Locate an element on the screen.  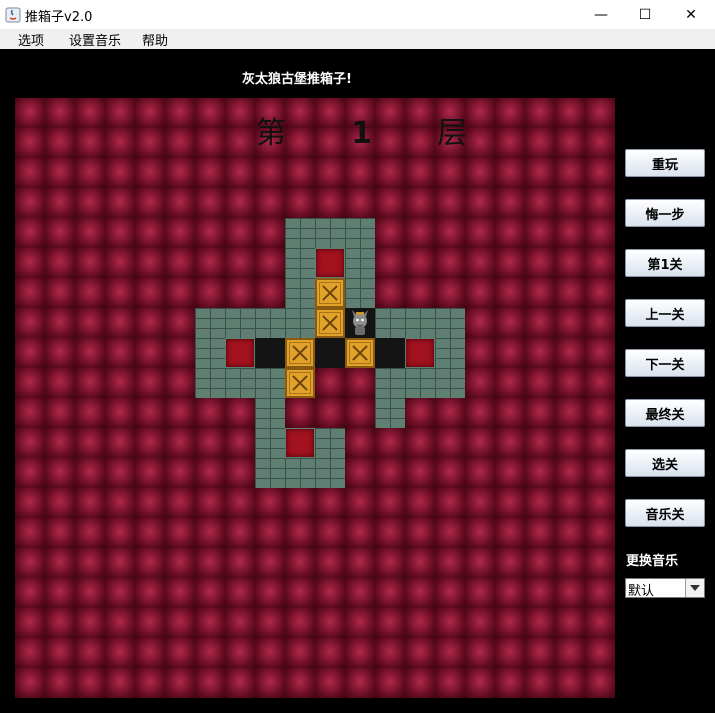
menu-bar: 选项 设置音乐 帮助 is located at coordinates (357, 39).